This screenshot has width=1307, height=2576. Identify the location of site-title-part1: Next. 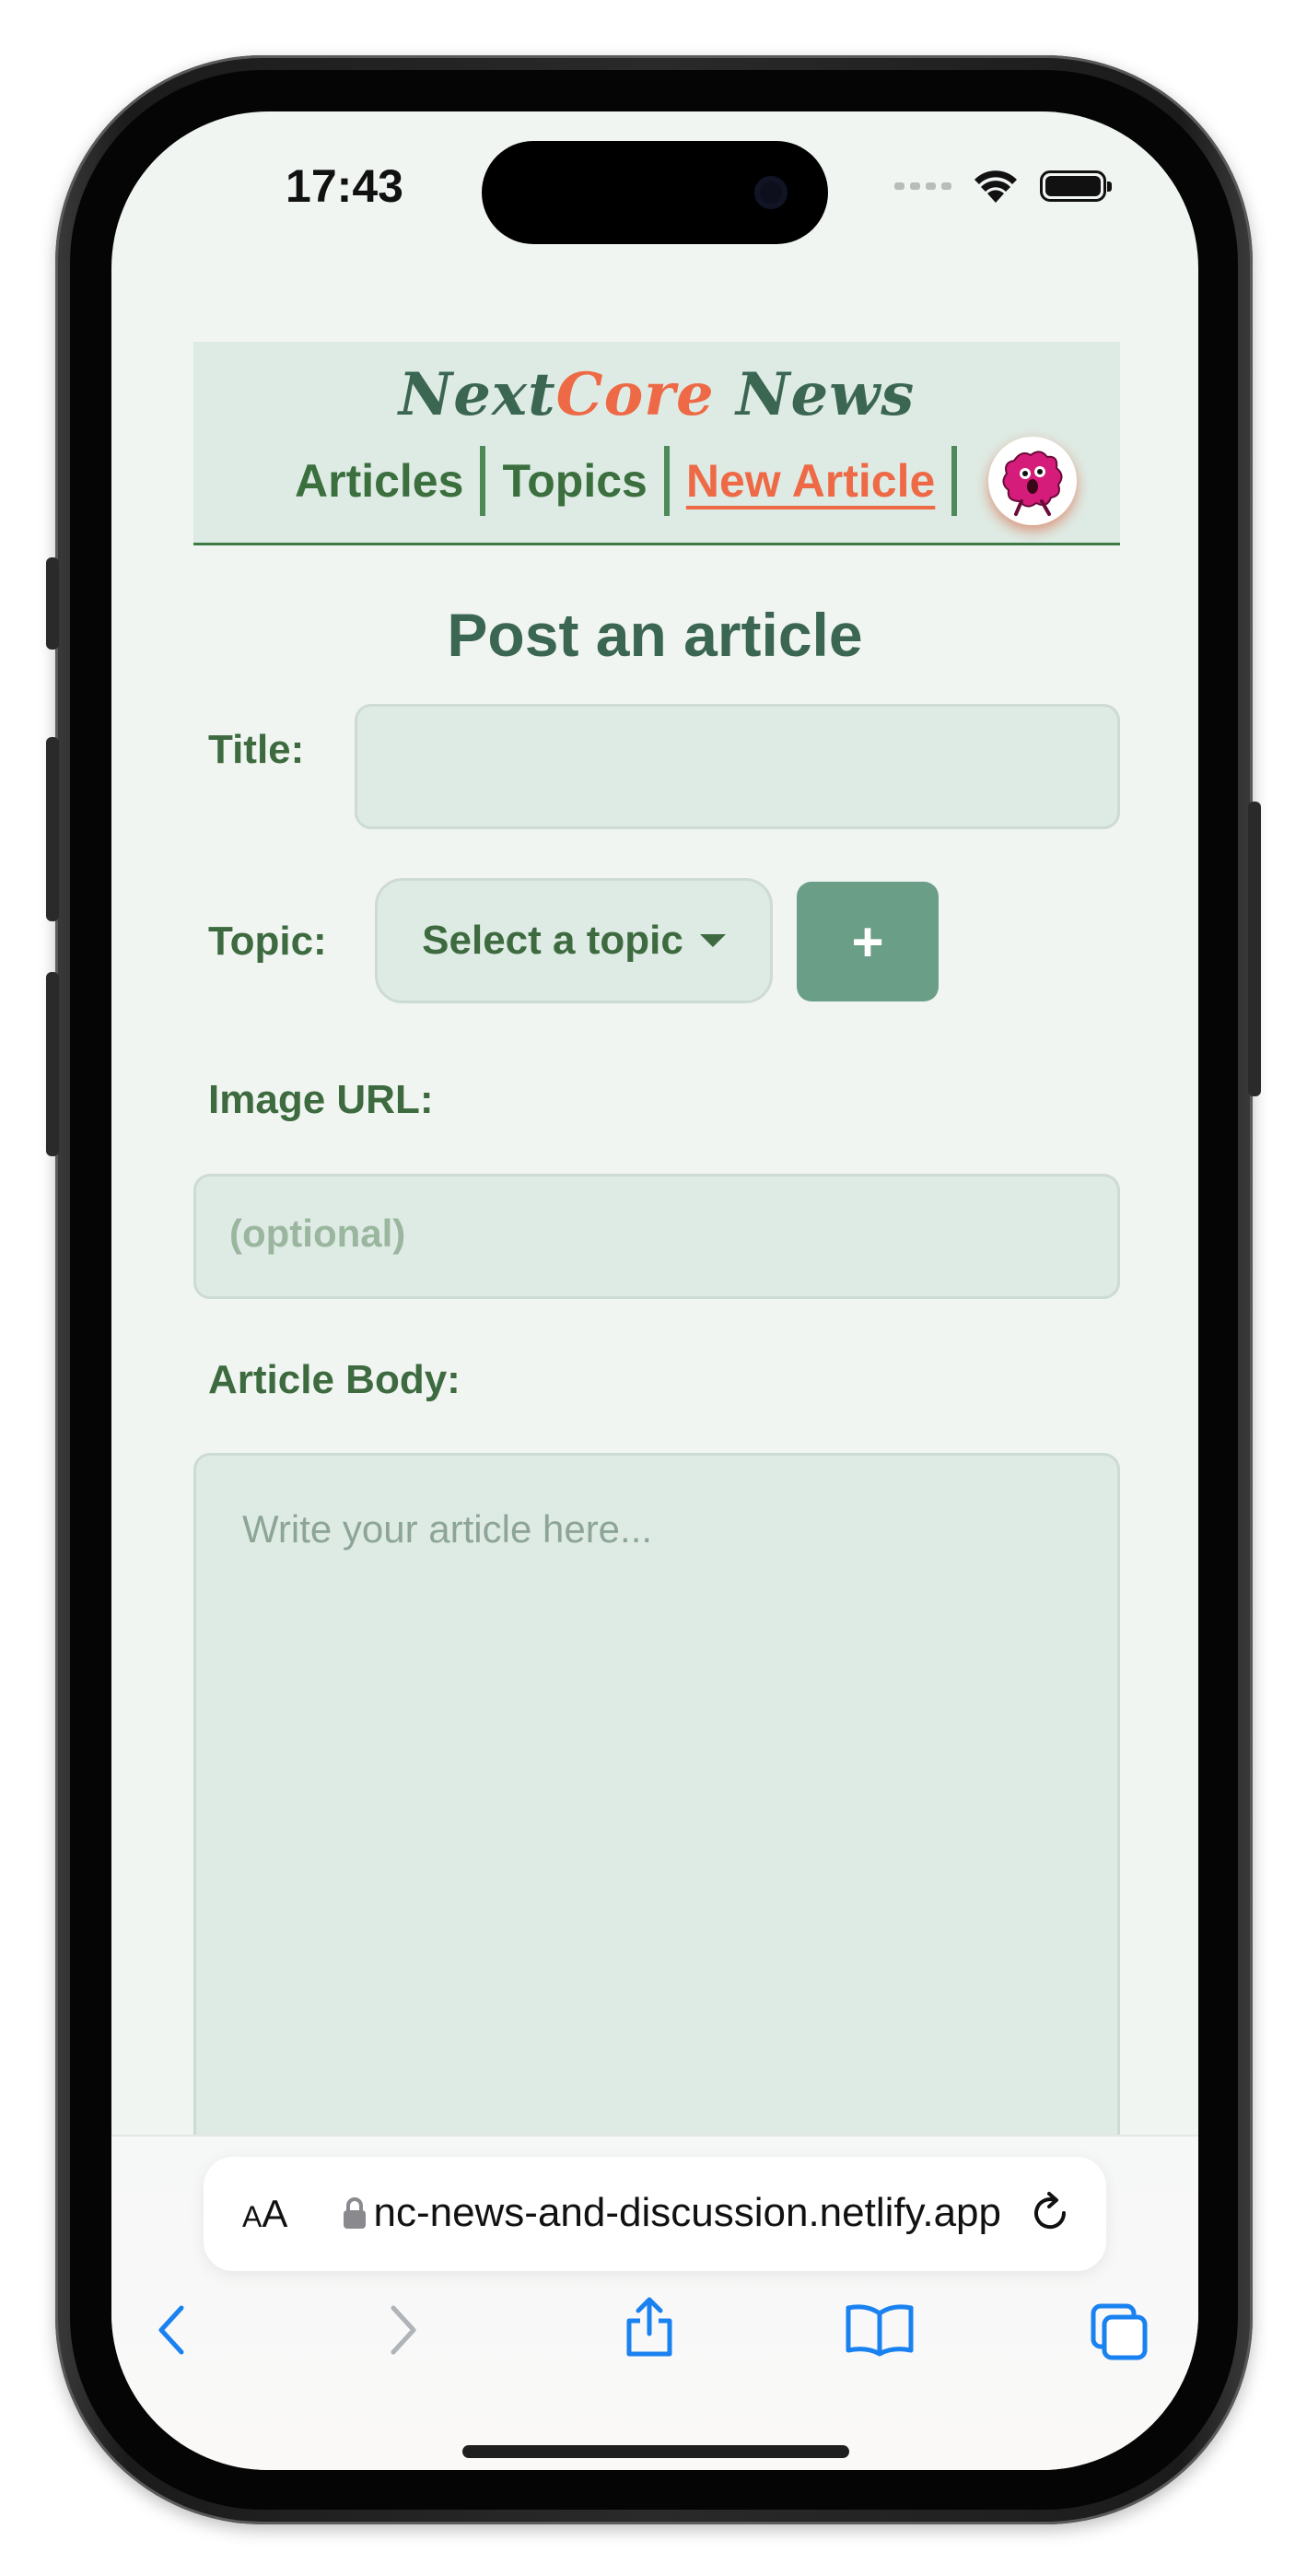
(477, 395).